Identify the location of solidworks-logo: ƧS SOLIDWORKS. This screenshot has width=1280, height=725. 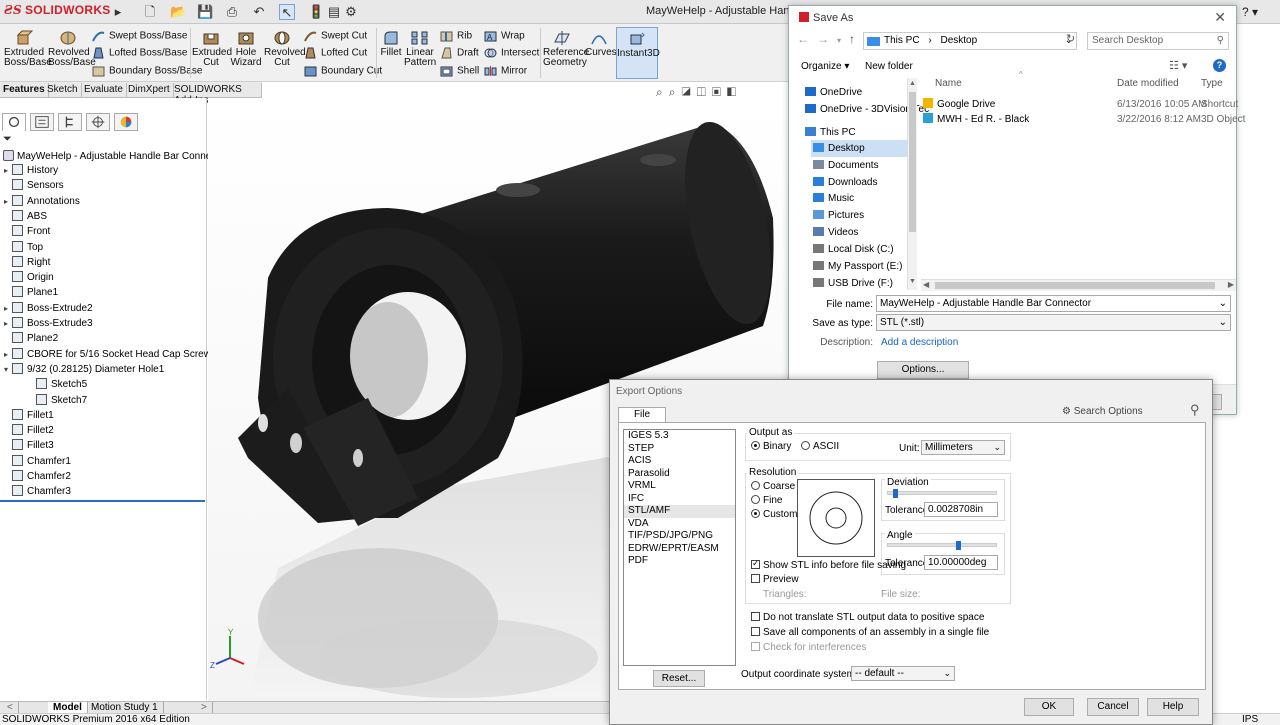
(57, 12).